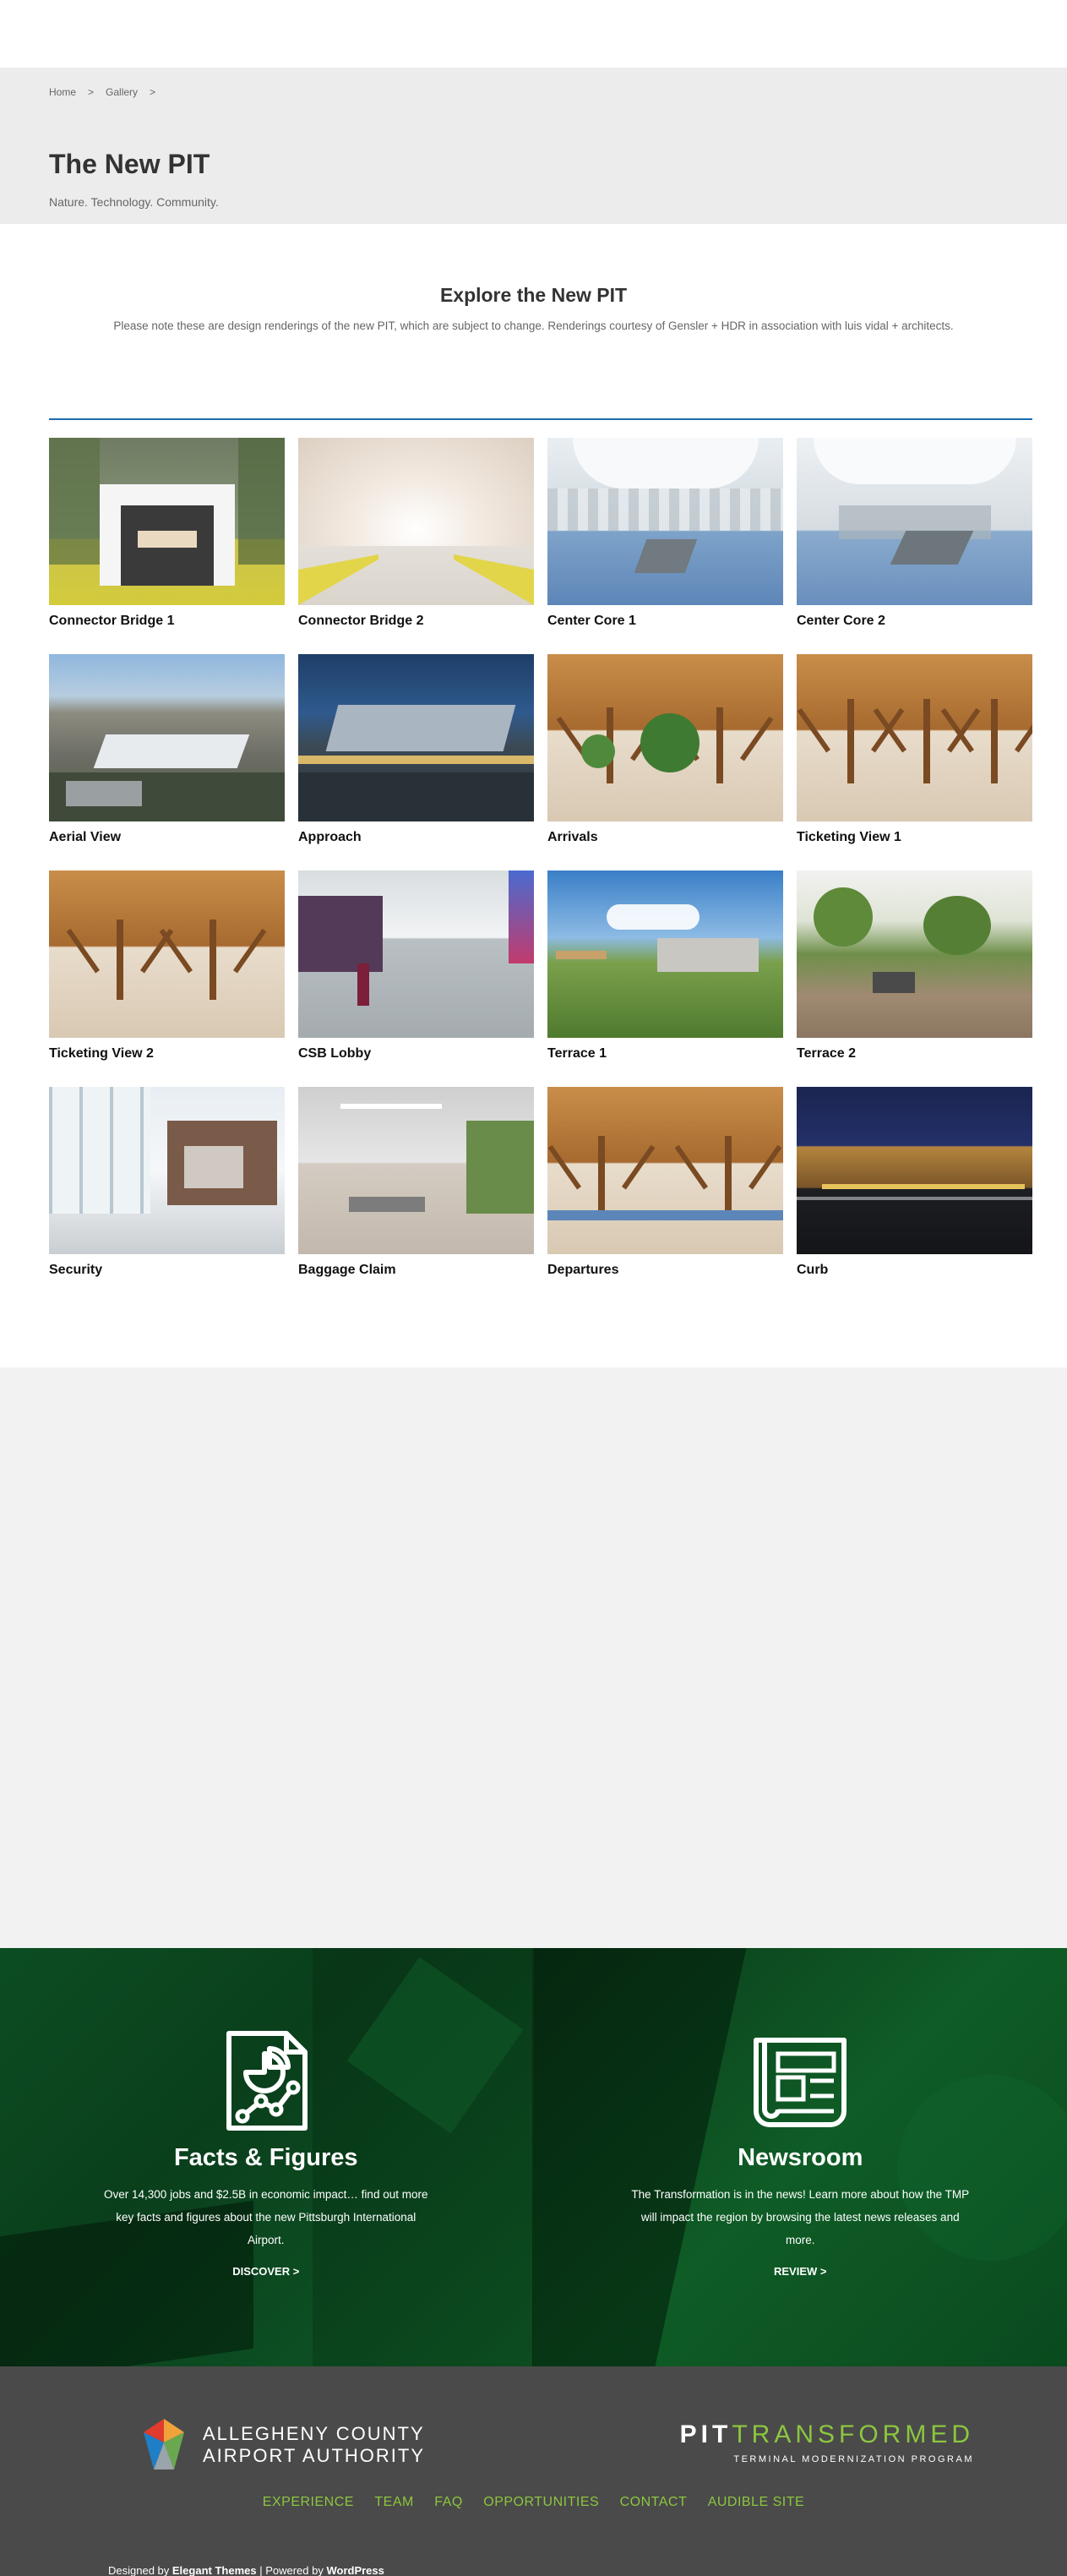 The image size is (1067, 2576). Describe the element at coordinates (853, 2434) in the screenshot. I see `pit-logo-thin: TRANSFORMED` at that location.